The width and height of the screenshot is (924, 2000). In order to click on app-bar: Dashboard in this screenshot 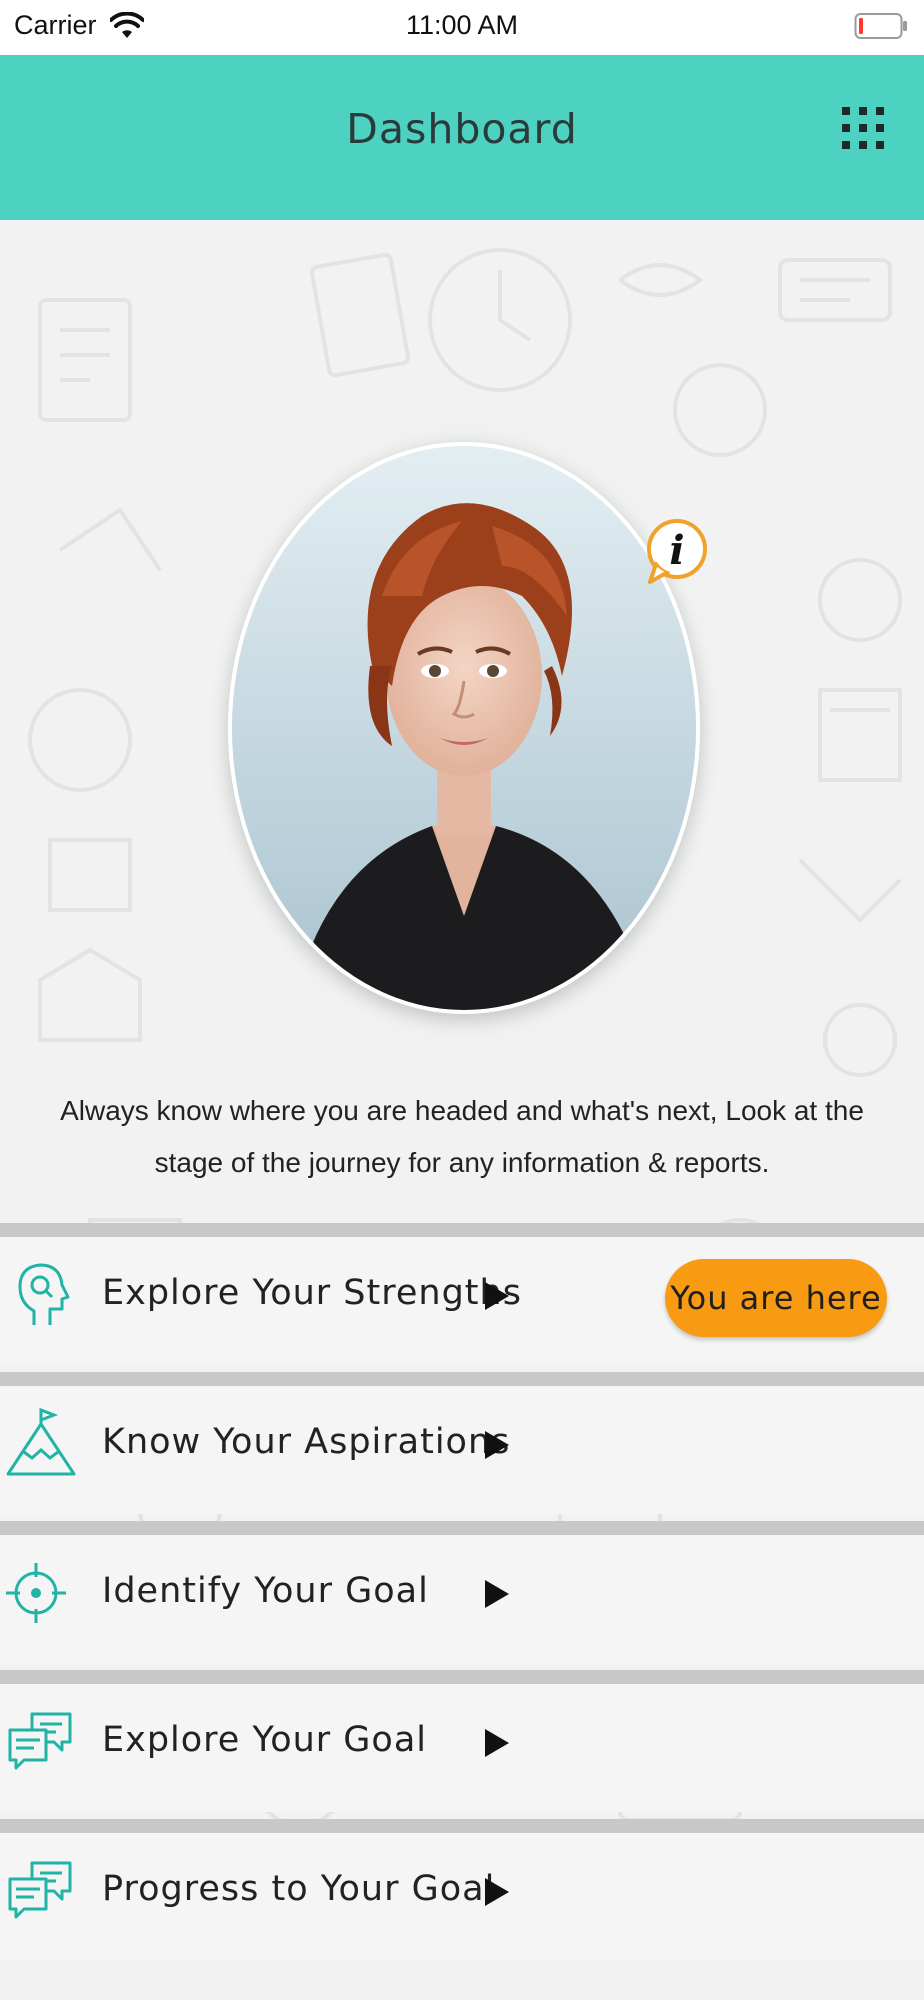, I will do `click(462, 137)`.